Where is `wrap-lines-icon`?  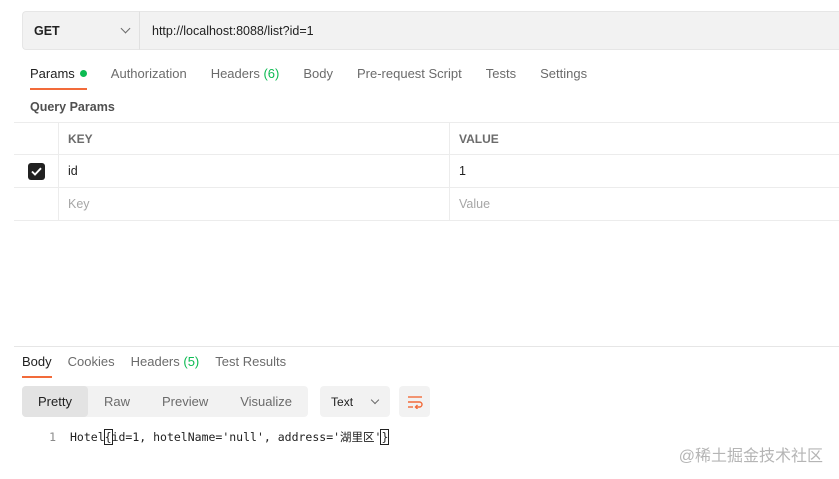 wrap-lines-icon is located at coordinates (415, 402).